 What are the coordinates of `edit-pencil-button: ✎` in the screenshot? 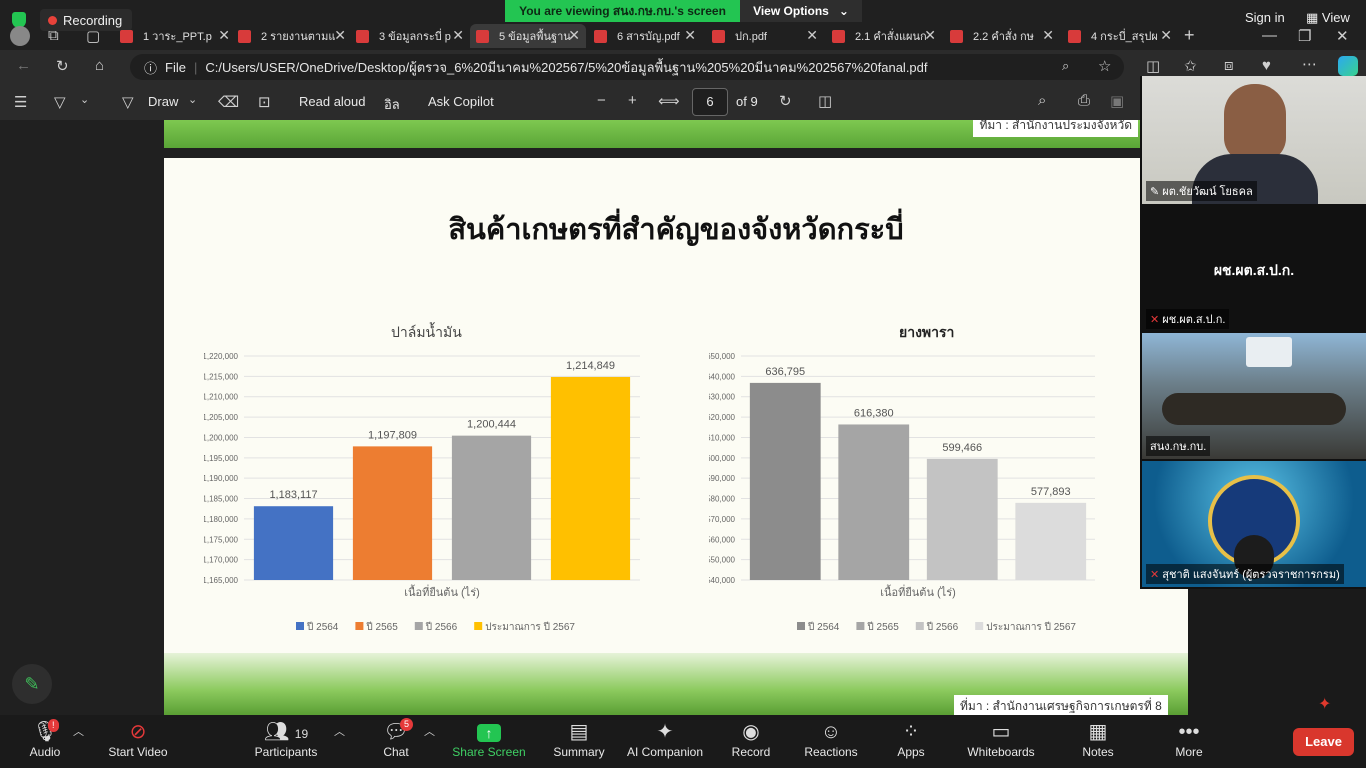 It's located at (32, 684).